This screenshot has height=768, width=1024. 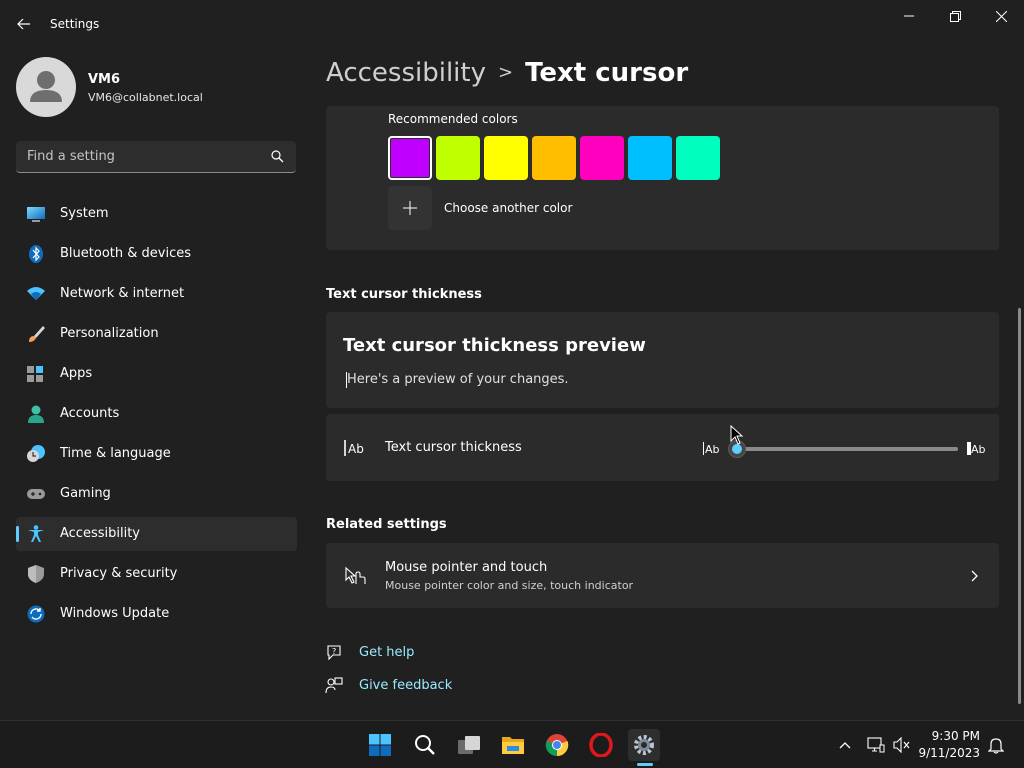 I want to click on mouse-pointer-title: Mouse pointer and touch, so click(x=466, y=567).